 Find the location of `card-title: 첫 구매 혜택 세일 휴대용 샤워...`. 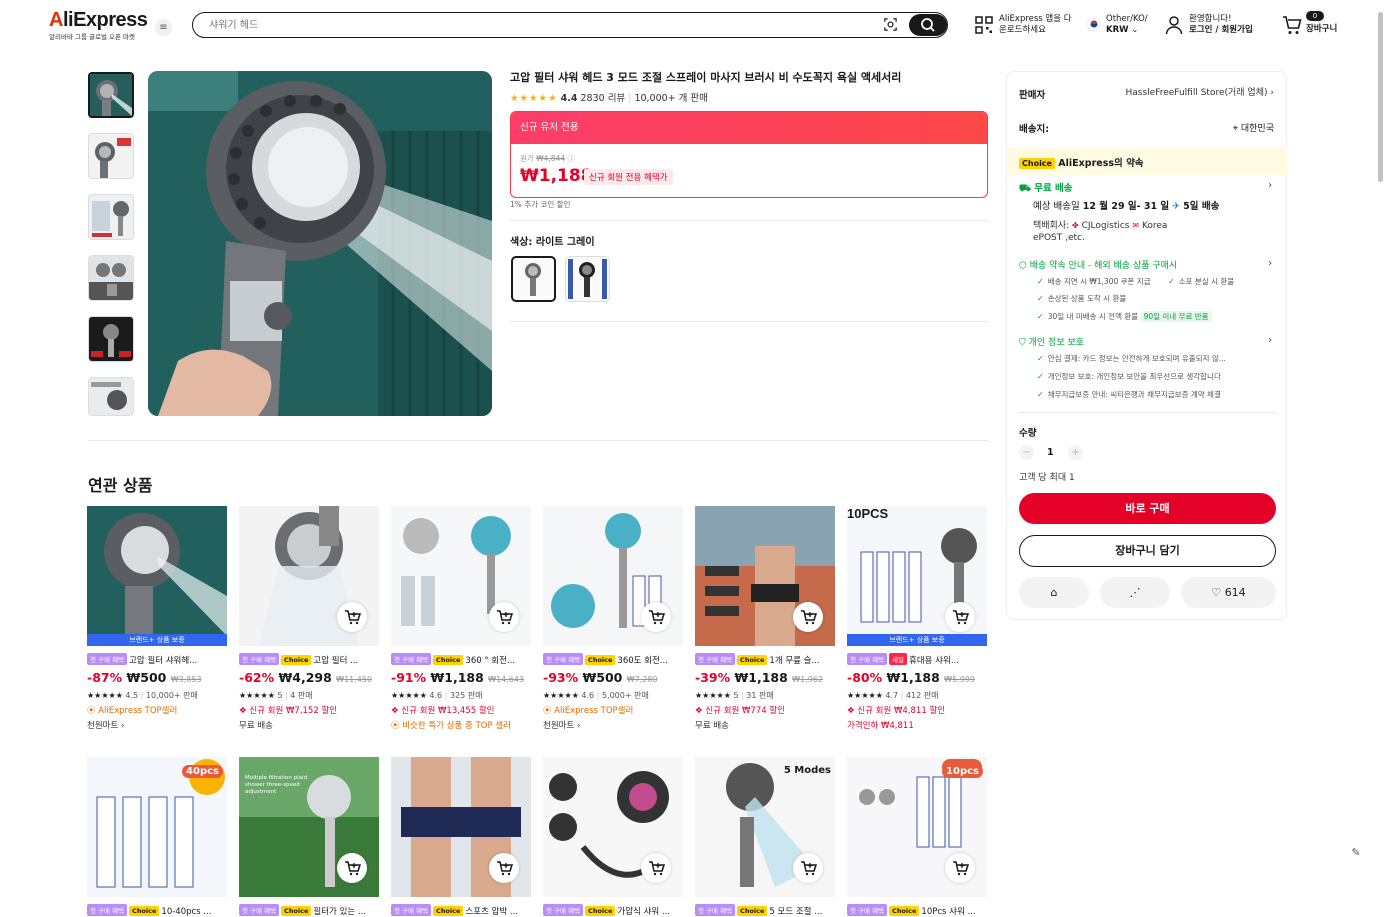

card-title: 첫 구매 혜택 세일 휴대용 샤워... is located at coordinates (917, 659).